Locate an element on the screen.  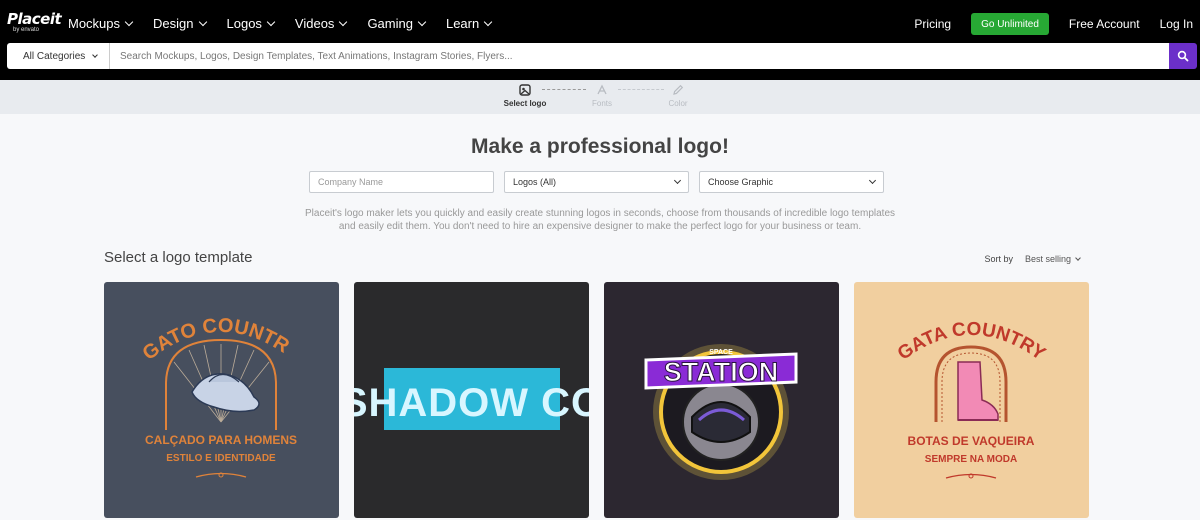
company-name-field is located at coordinates (401, 182).